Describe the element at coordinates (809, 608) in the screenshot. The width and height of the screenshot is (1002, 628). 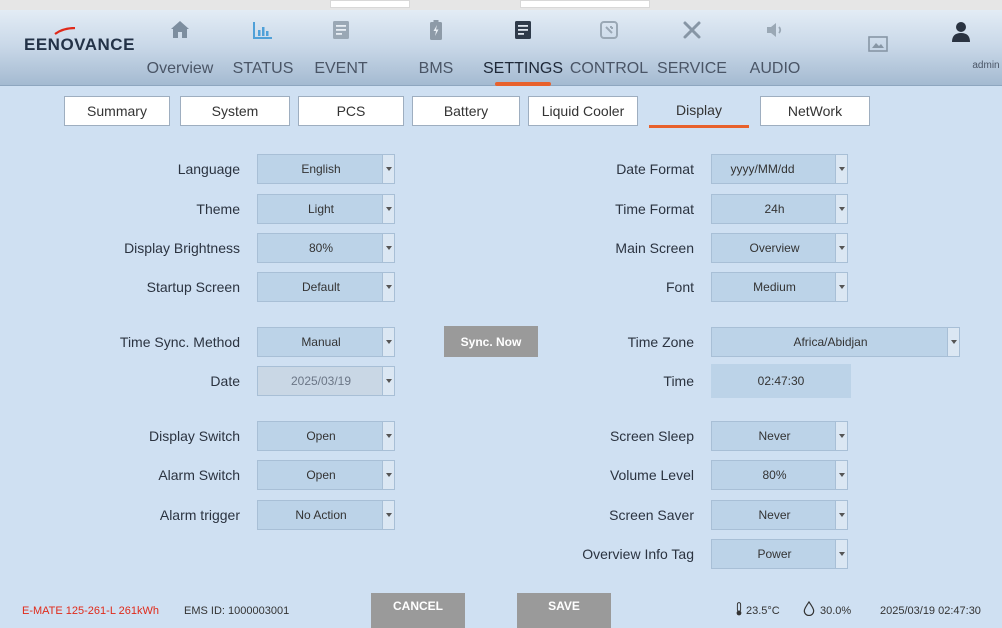
I see `humidity-drop-icon` at that location.